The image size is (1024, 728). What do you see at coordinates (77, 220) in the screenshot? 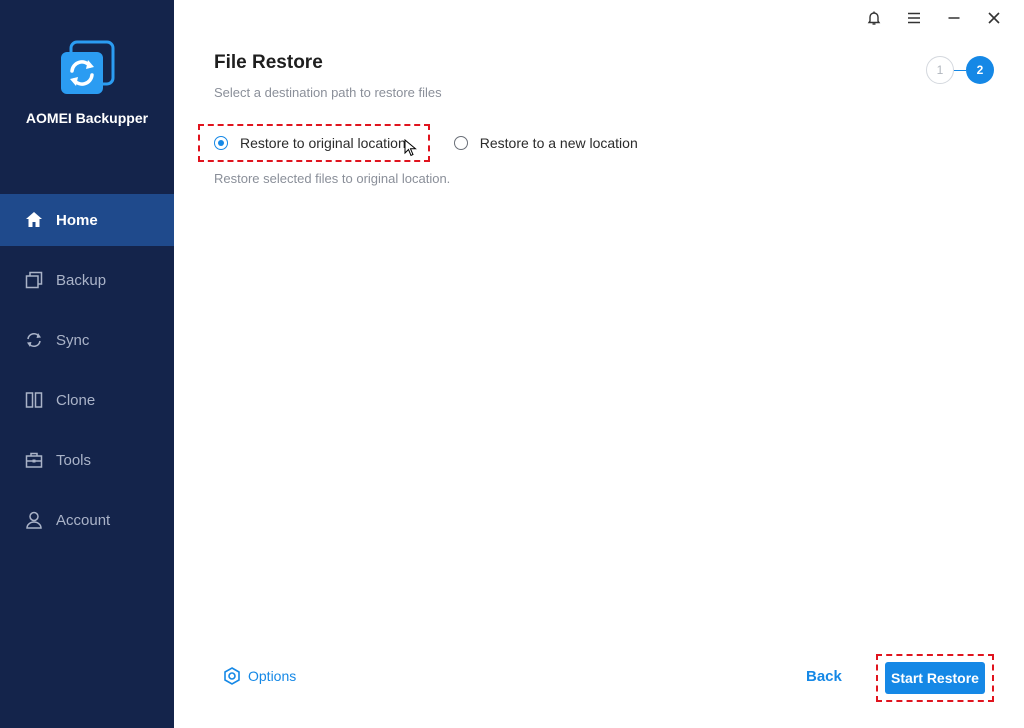
I see `sidebar-item-label: Home` at bounding box center [77, 220].